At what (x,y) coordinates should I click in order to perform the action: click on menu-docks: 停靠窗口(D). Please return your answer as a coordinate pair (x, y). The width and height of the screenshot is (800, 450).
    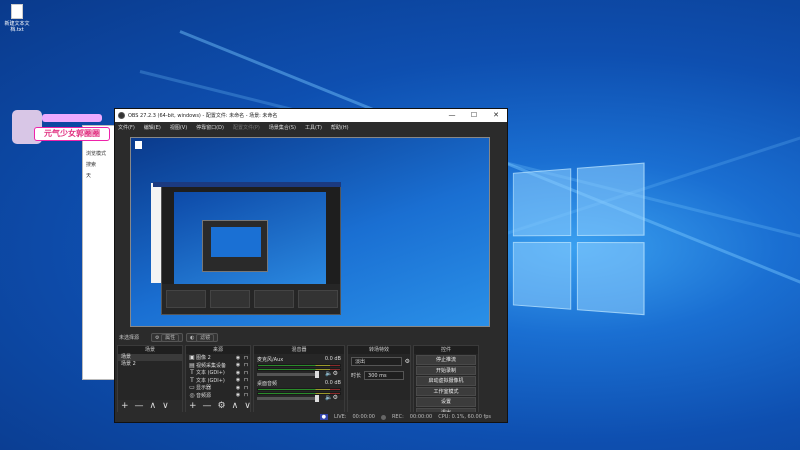
    Looking at the image, I should click on (210, 127).